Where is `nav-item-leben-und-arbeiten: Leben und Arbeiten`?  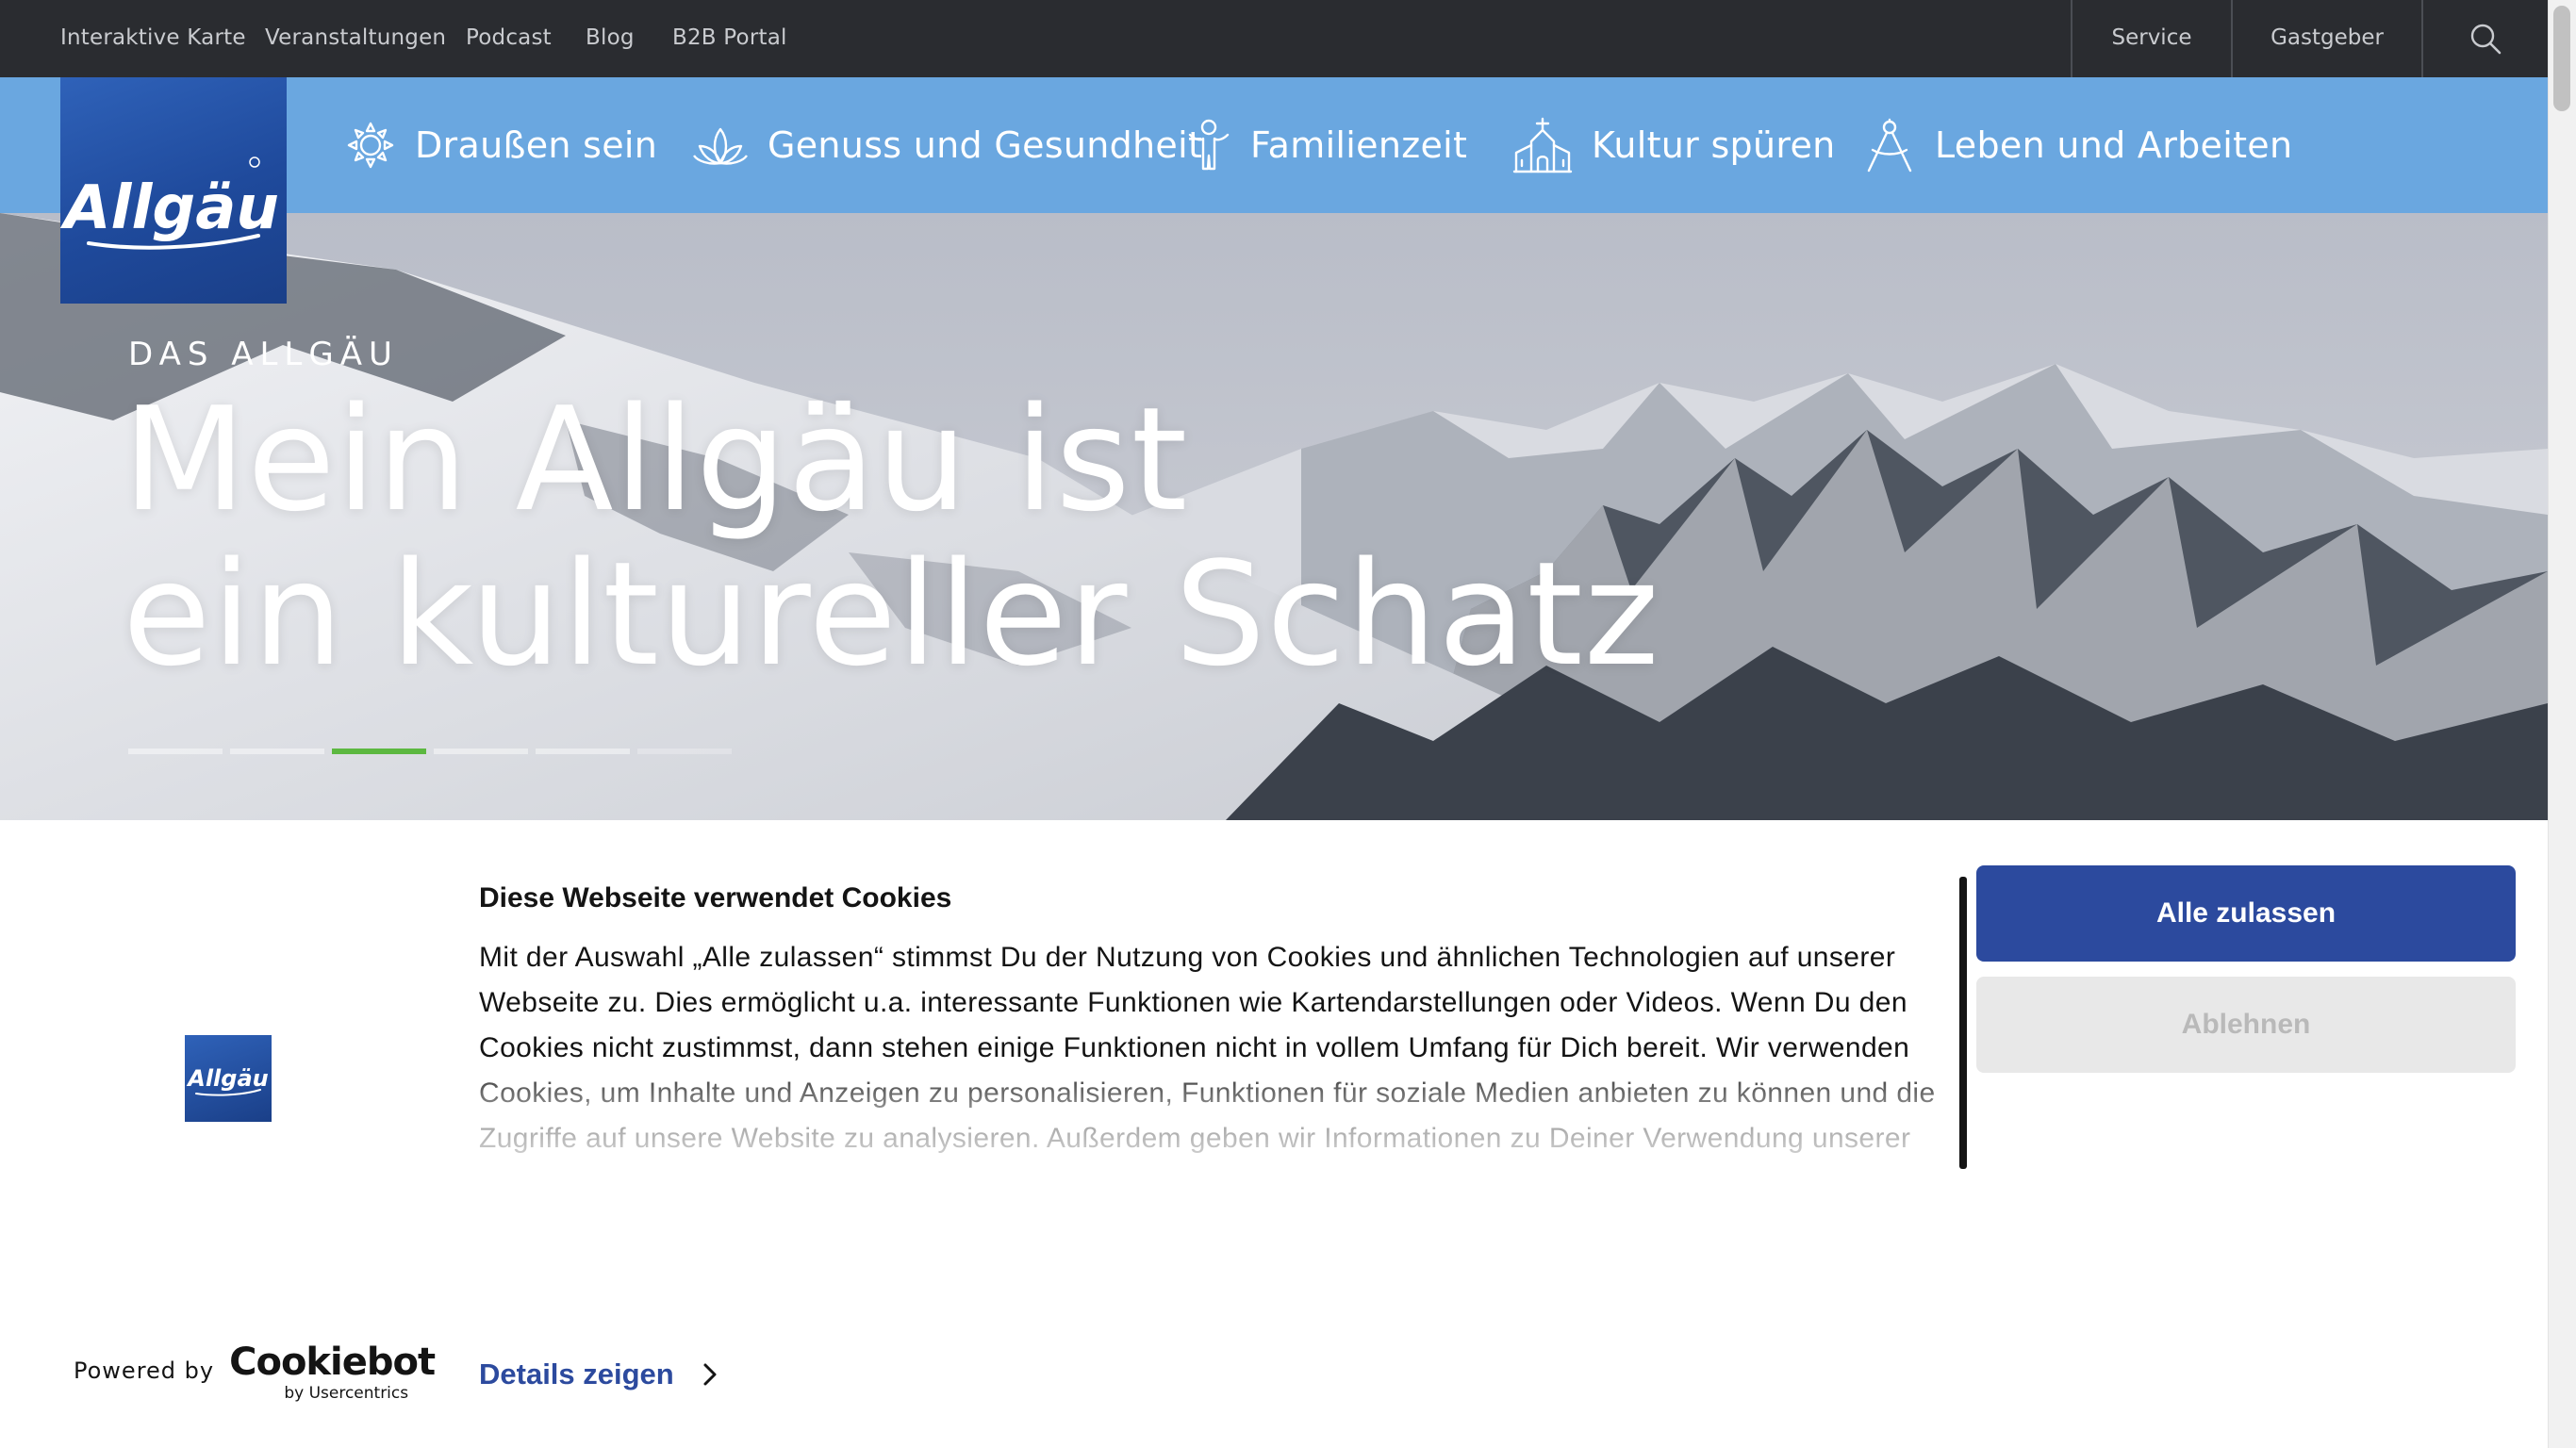
nav-item-leben-und-arbeiten: Leben und Arbeiten is located at coordinates (2077, 145).